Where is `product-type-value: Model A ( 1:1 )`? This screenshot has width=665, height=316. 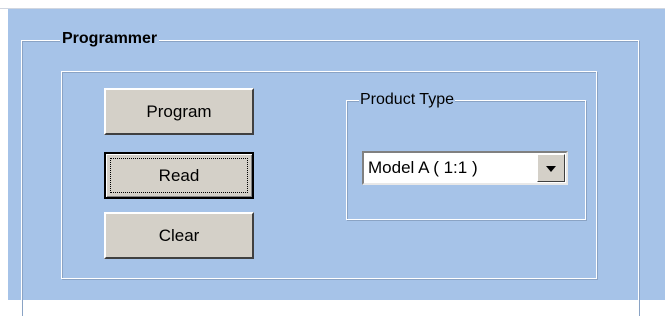 product-type-value: Model A ( 1:1 ) is located at coordinates (423, 167).